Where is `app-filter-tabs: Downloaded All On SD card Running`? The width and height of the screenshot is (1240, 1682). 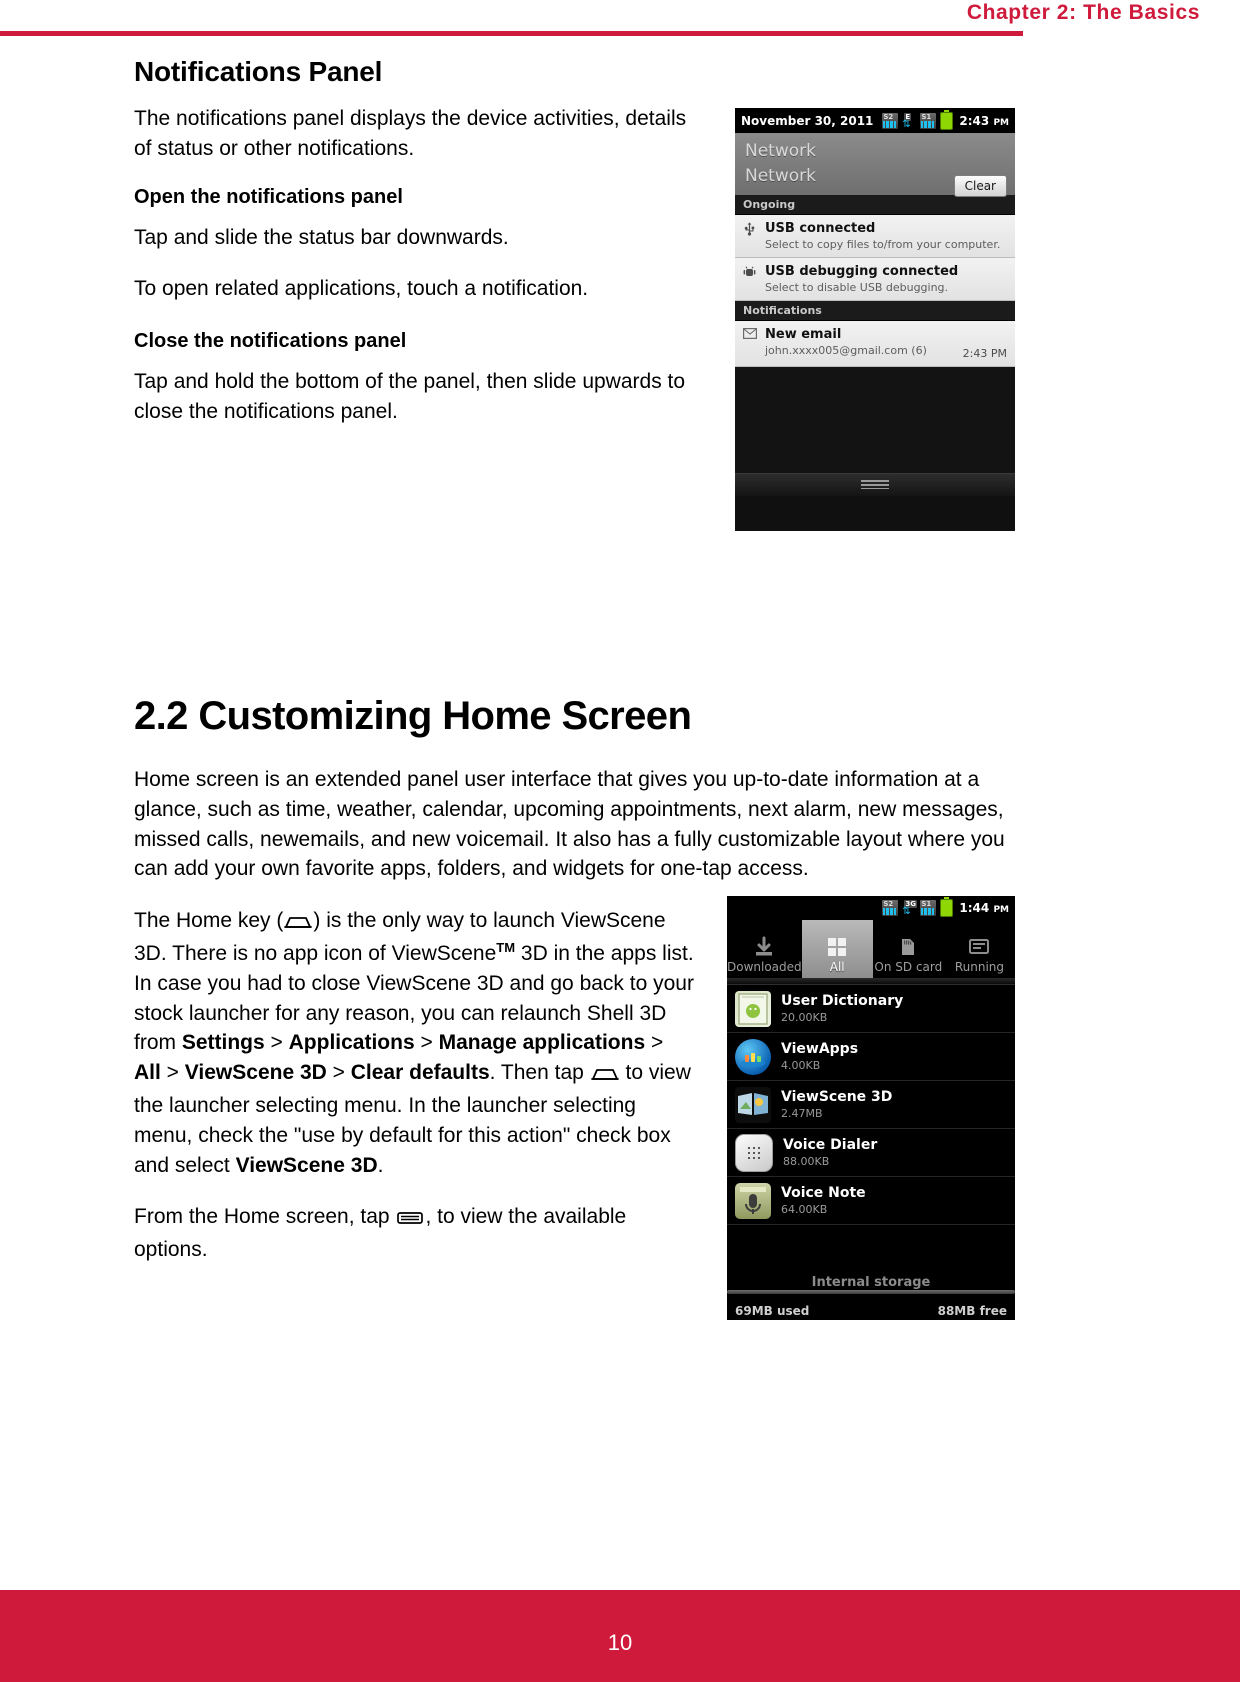
app-filter-tabs: Downloaded All On SD card Running is located at coordinates (871, 949).